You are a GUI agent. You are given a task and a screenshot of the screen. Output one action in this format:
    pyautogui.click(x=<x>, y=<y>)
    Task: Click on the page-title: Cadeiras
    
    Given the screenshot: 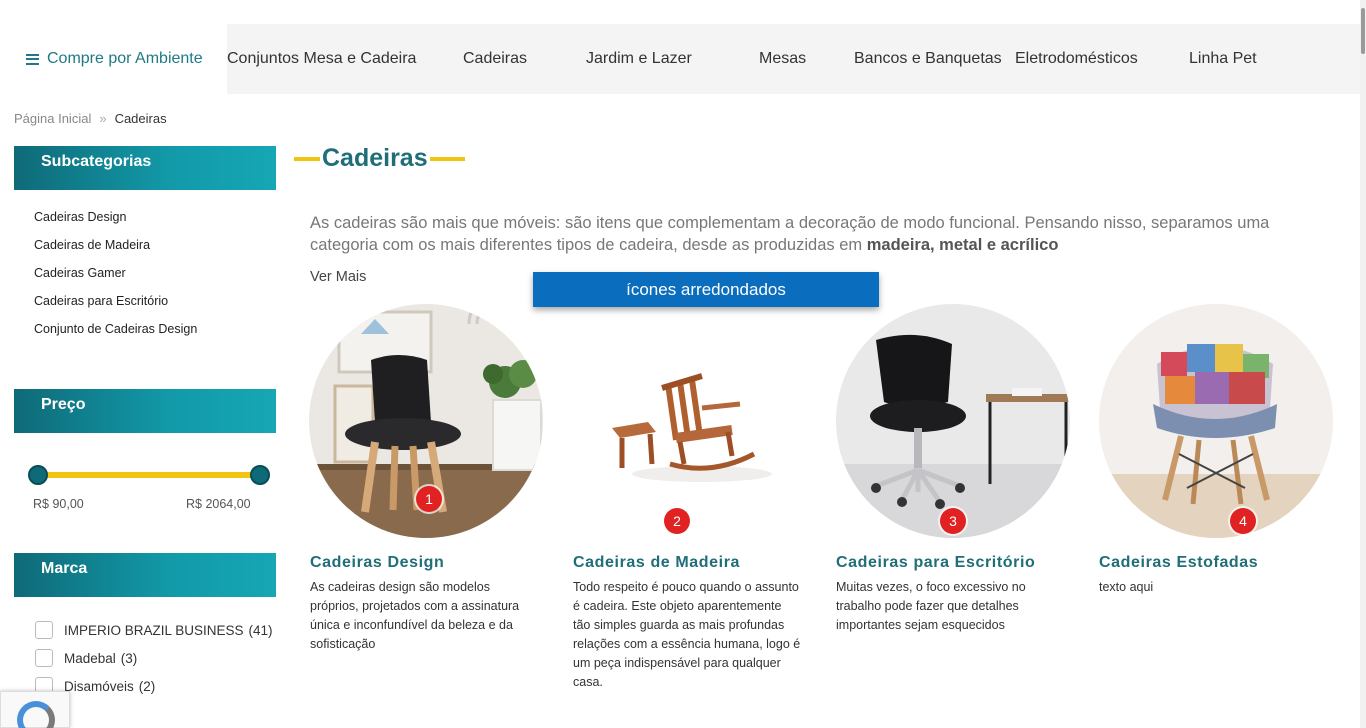 What is the action you would take?
    pyautogui.click(x=375, y=158)
    